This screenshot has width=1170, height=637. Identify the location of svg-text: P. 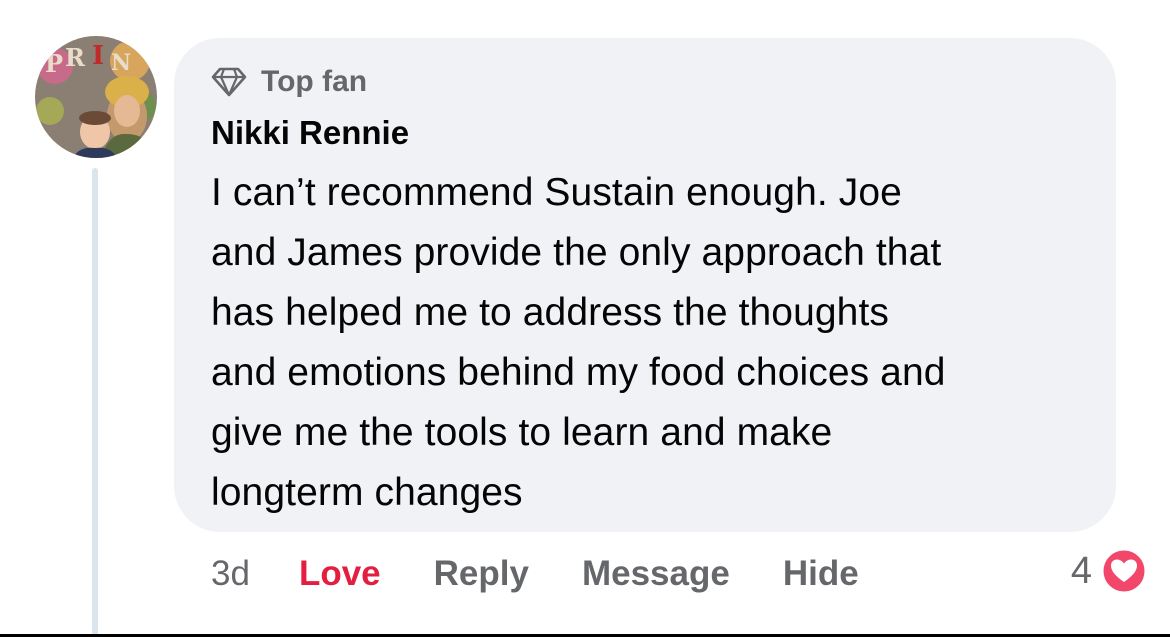
(54, 63).